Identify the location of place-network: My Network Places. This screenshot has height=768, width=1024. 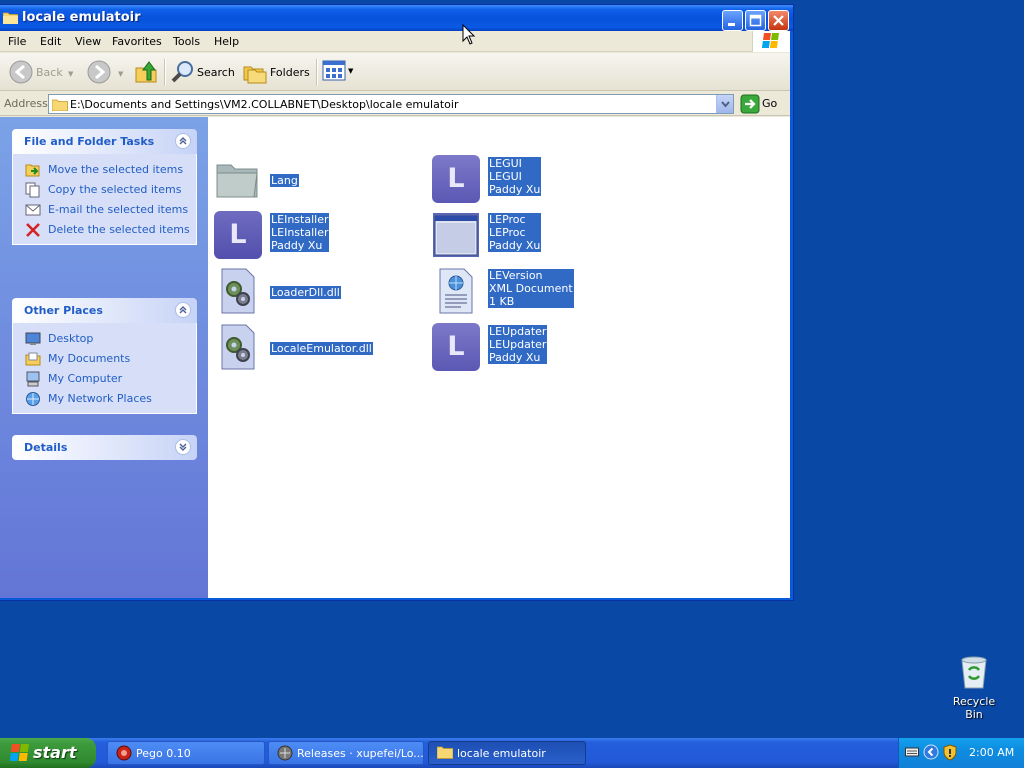
(104, 399).